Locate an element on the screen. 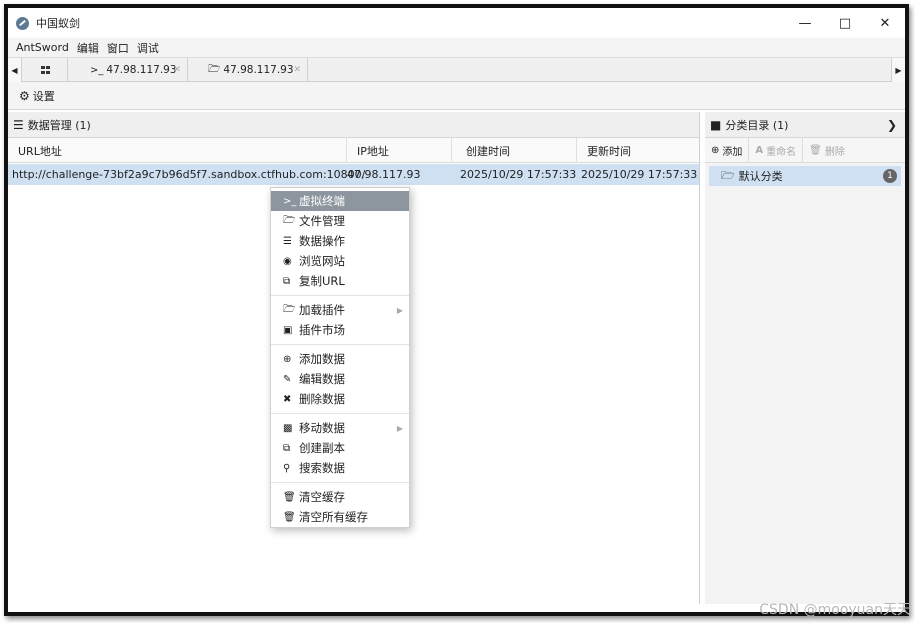 The height and width of the screenshot is (623, 915). menu-item-label: 数据操作 is located at coordinates (322, 241).